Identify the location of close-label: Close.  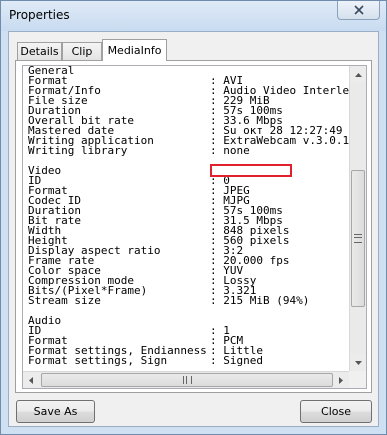
(336, 411).